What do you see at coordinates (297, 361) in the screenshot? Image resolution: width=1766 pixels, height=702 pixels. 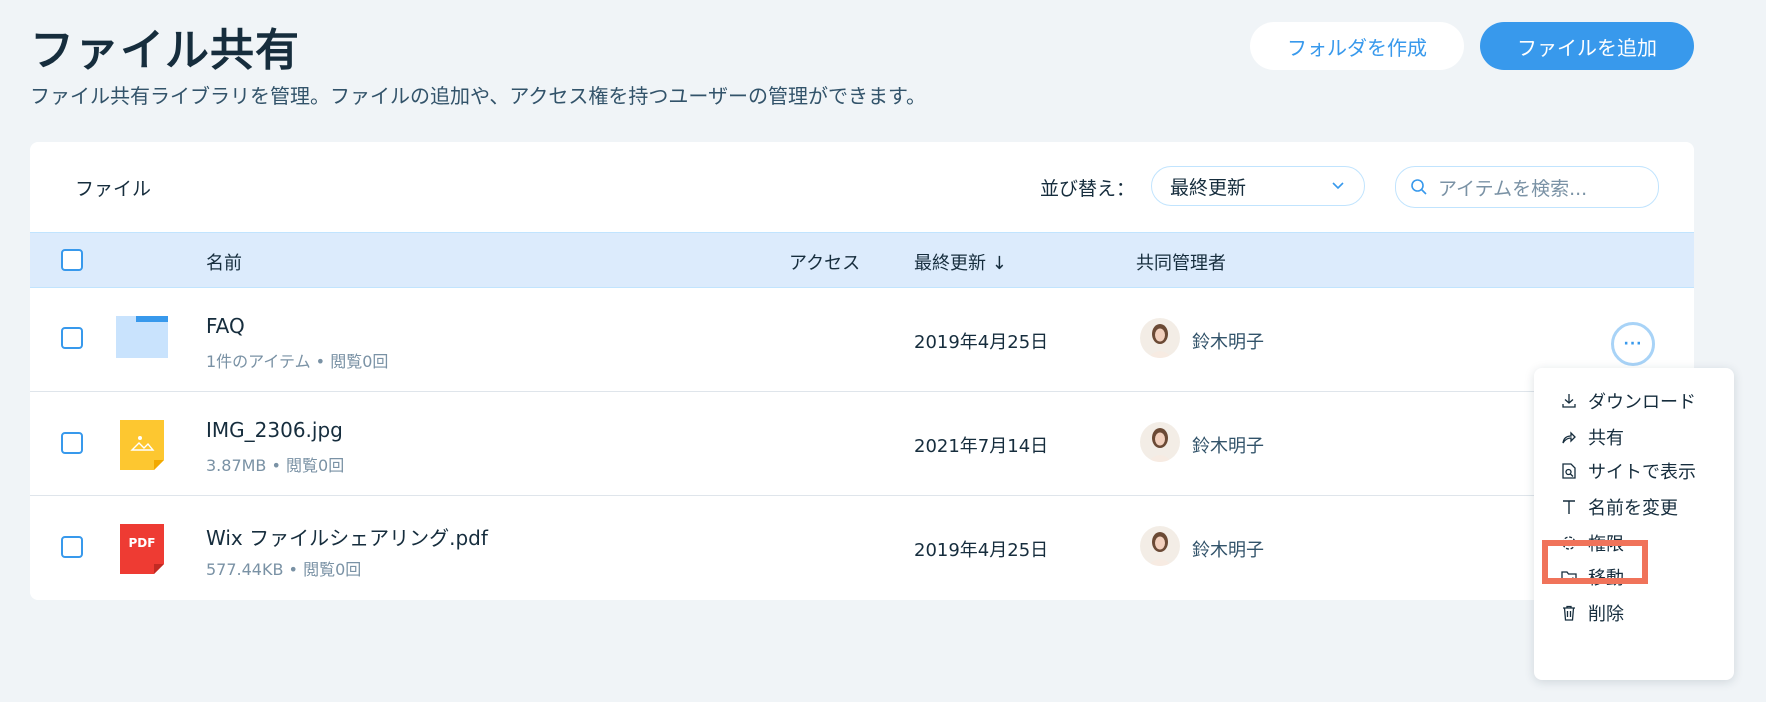 I see `file-meta: 1件のアイテム • 閲覧0回` at bounding box center [297, 361].